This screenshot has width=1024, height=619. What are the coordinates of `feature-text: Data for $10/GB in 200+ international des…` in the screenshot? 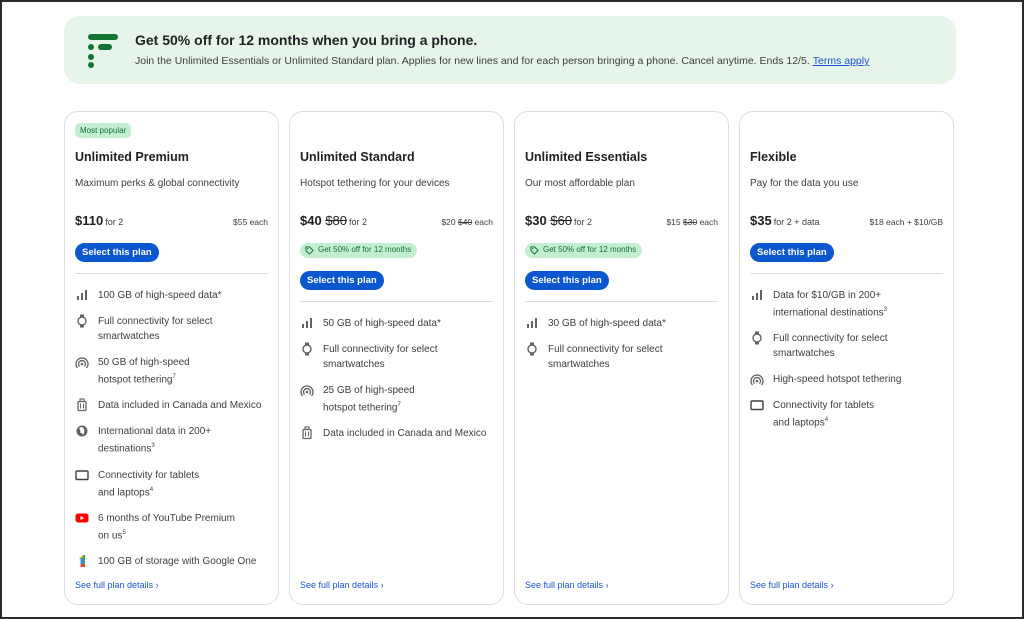 It's located at (859, 304).